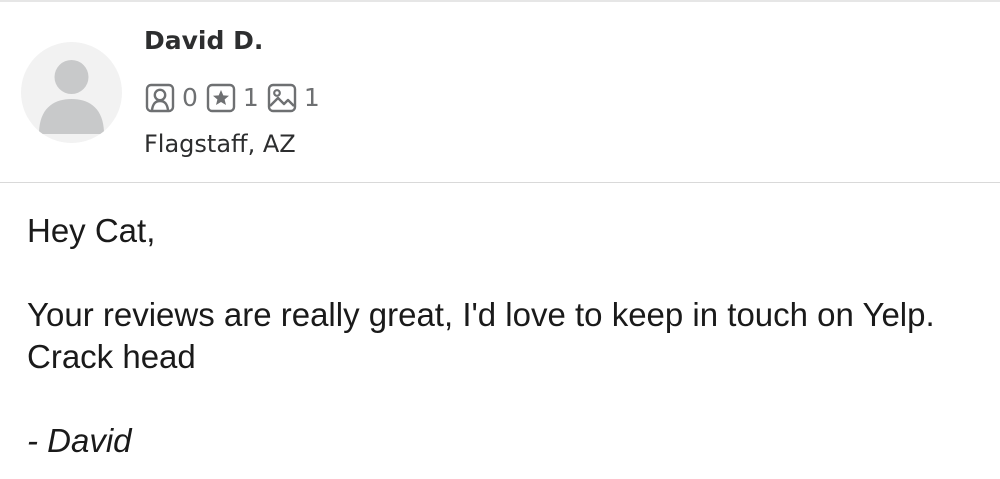 The image size is (1000, 479). I want to click on friends-stat: 0, so click(171, 98).